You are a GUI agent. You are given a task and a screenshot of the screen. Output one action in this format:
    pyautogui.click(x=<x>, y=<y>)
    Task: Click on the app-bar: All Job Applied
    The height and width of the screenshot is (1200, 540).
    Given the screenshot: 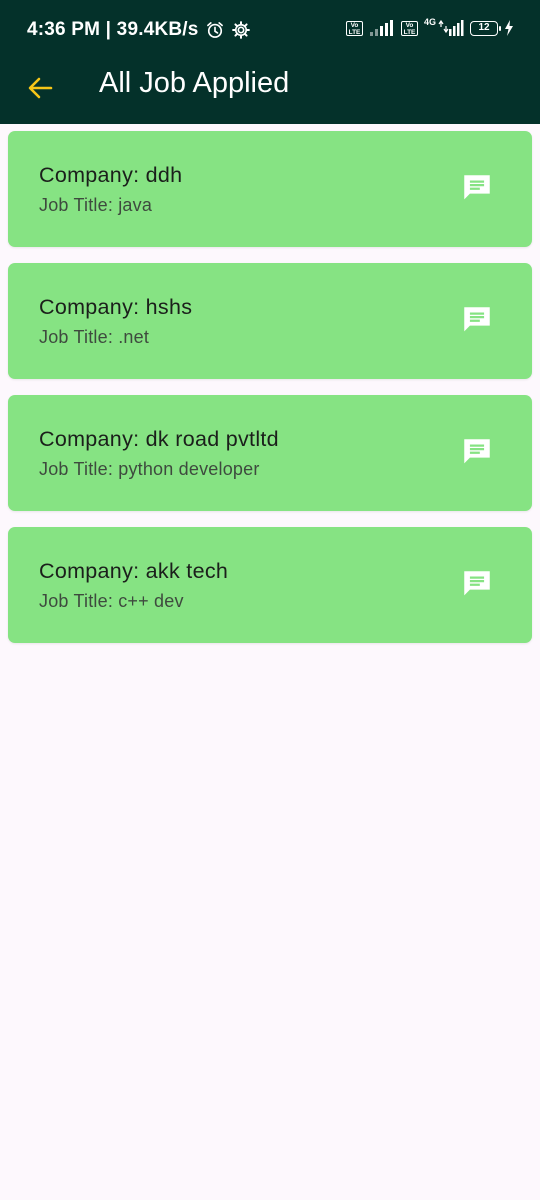 What is the action you would take?
    pyautogui.click(x=270, y=93)
    